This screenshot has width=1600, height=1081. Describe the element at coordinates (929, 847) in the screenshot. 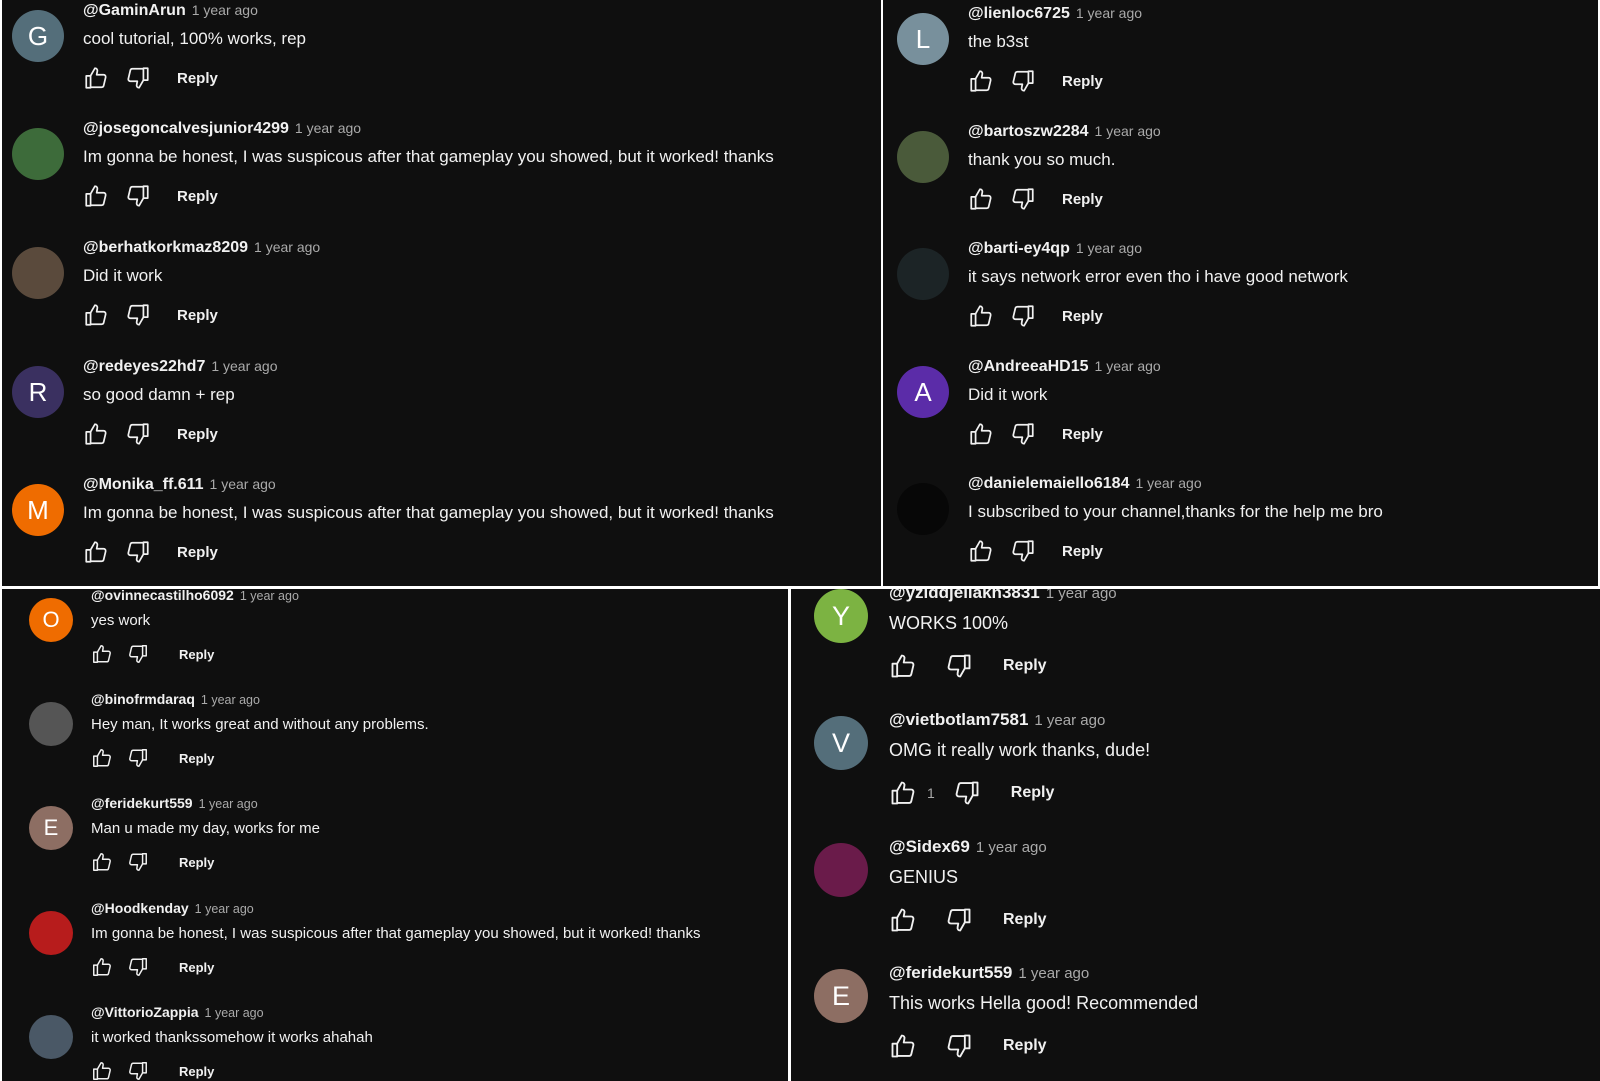

I see `comment-author: @Sidex69` at that location.